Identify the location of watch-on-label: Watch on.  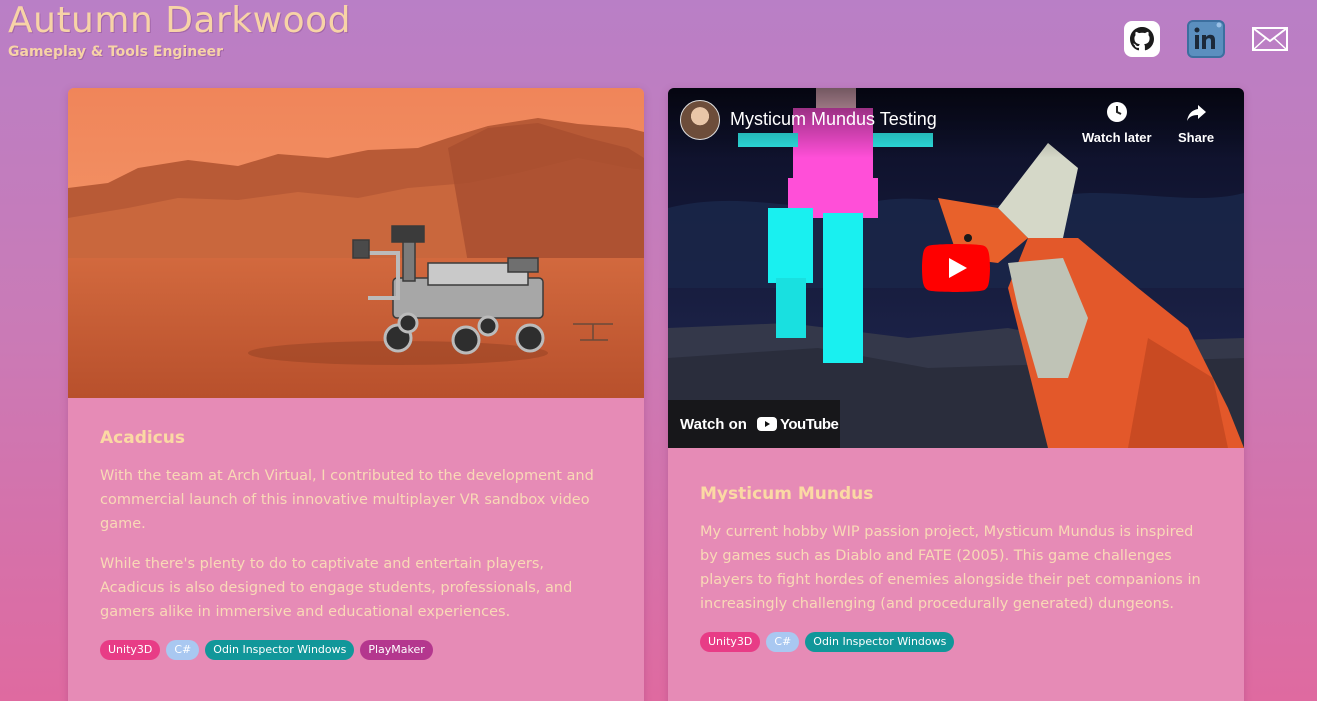
(713, 424).